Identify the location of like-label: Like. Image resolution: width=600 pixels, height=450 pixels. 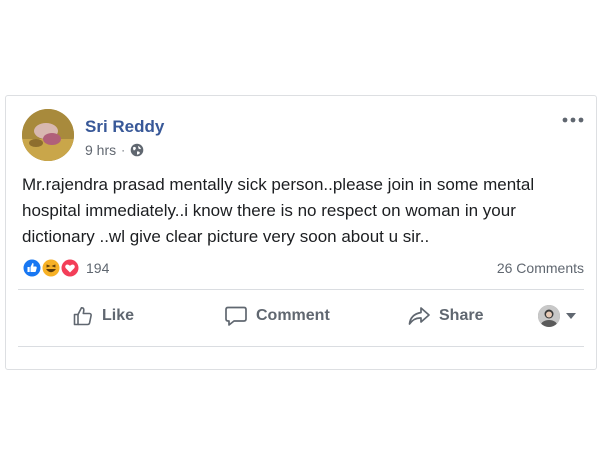
(118, 315).